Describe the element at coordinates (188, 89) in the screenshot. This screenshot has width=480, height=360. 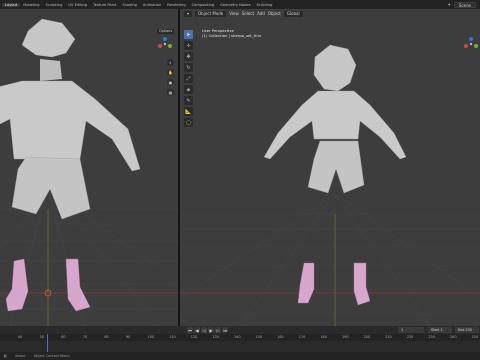
I see `transform-icon: ◈` at that location.